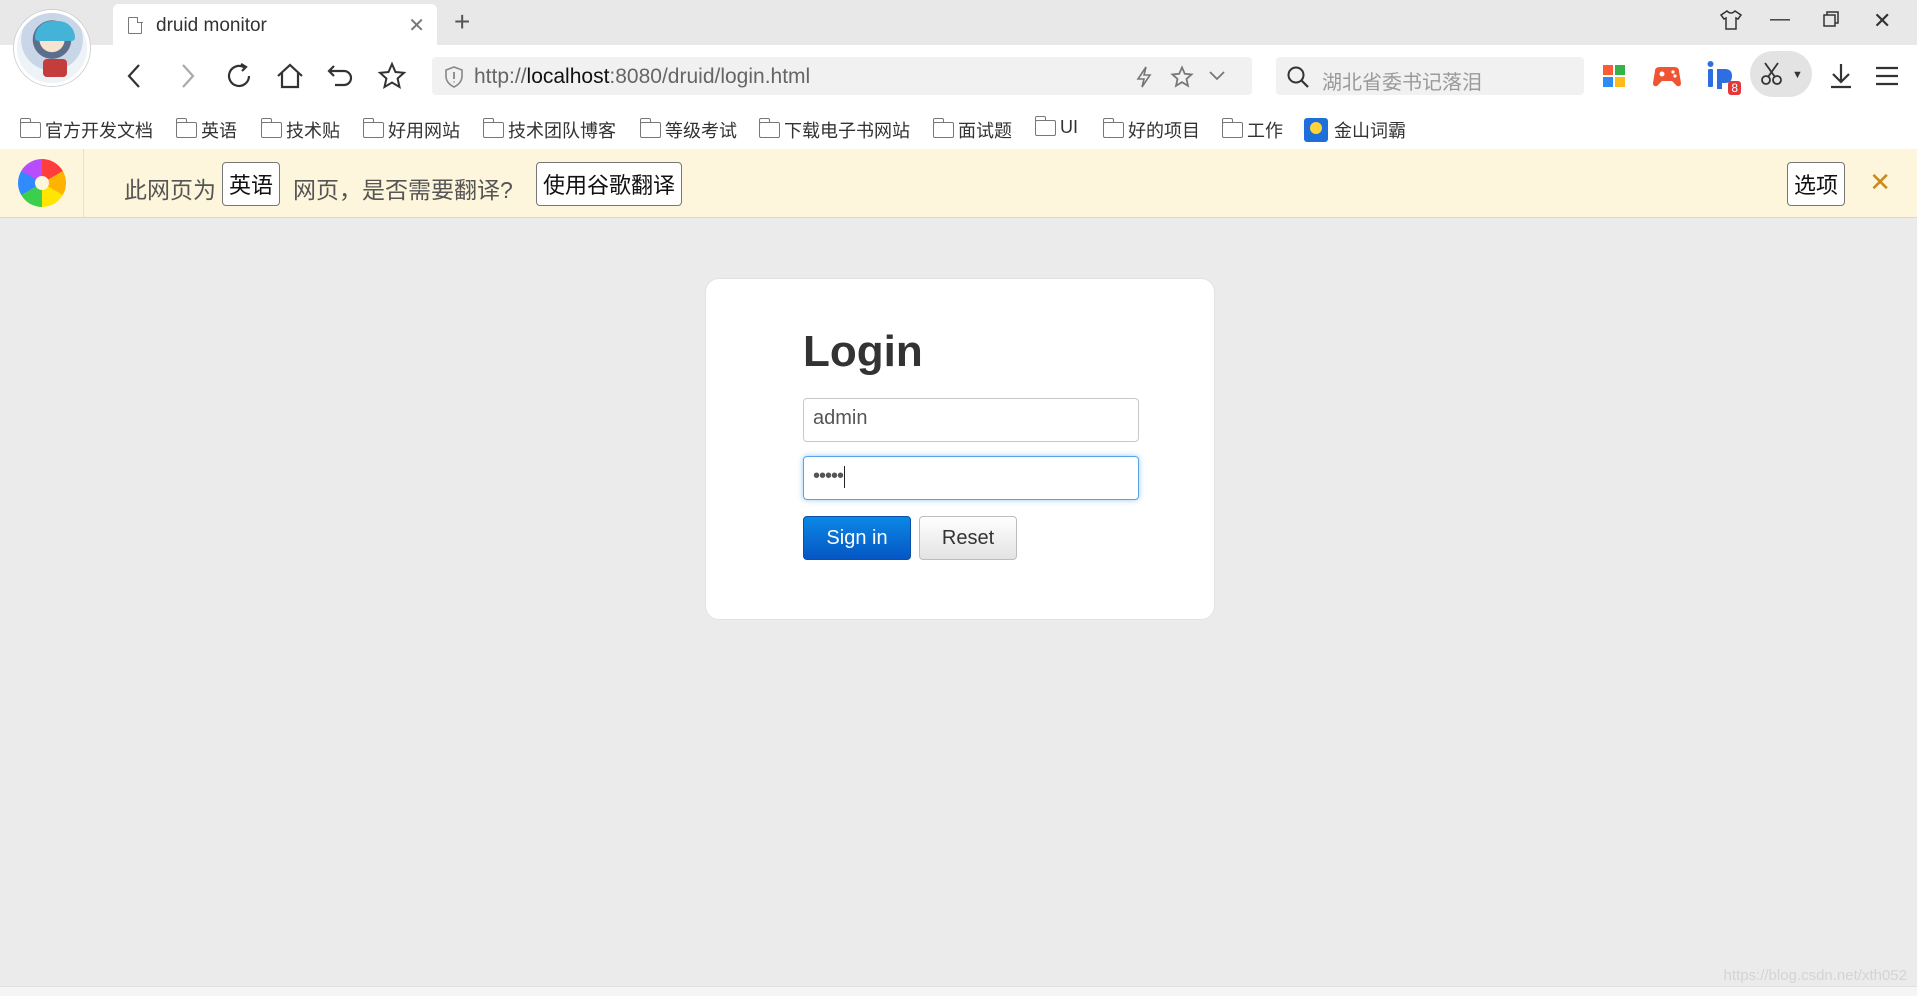 This screenshot has width=1917, height=996. I want to click on screenshot-button: ▼, so click(1781, 74).